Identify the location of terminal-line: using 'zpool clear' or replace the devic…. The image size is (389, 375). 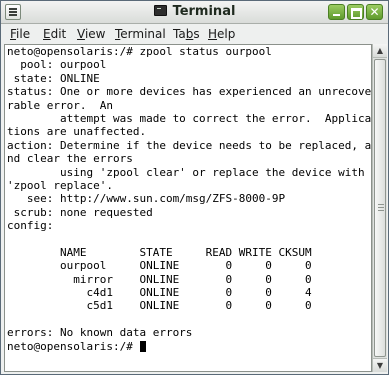
(186, 172).